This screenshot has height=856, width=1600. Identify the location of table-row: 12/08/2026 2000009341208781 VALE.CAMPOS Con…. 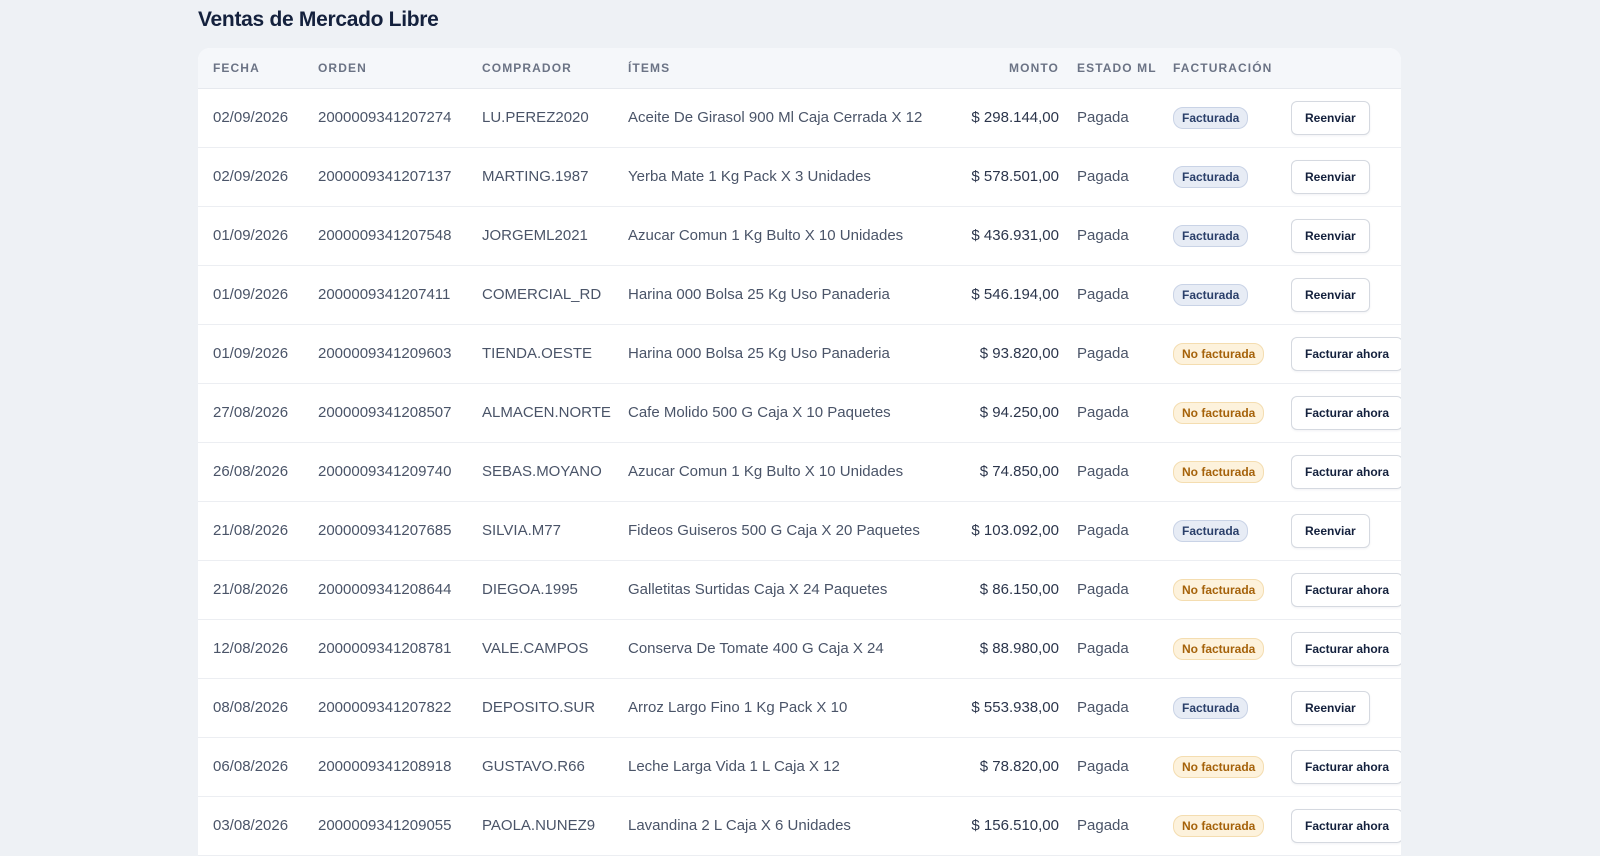
(799, 649).